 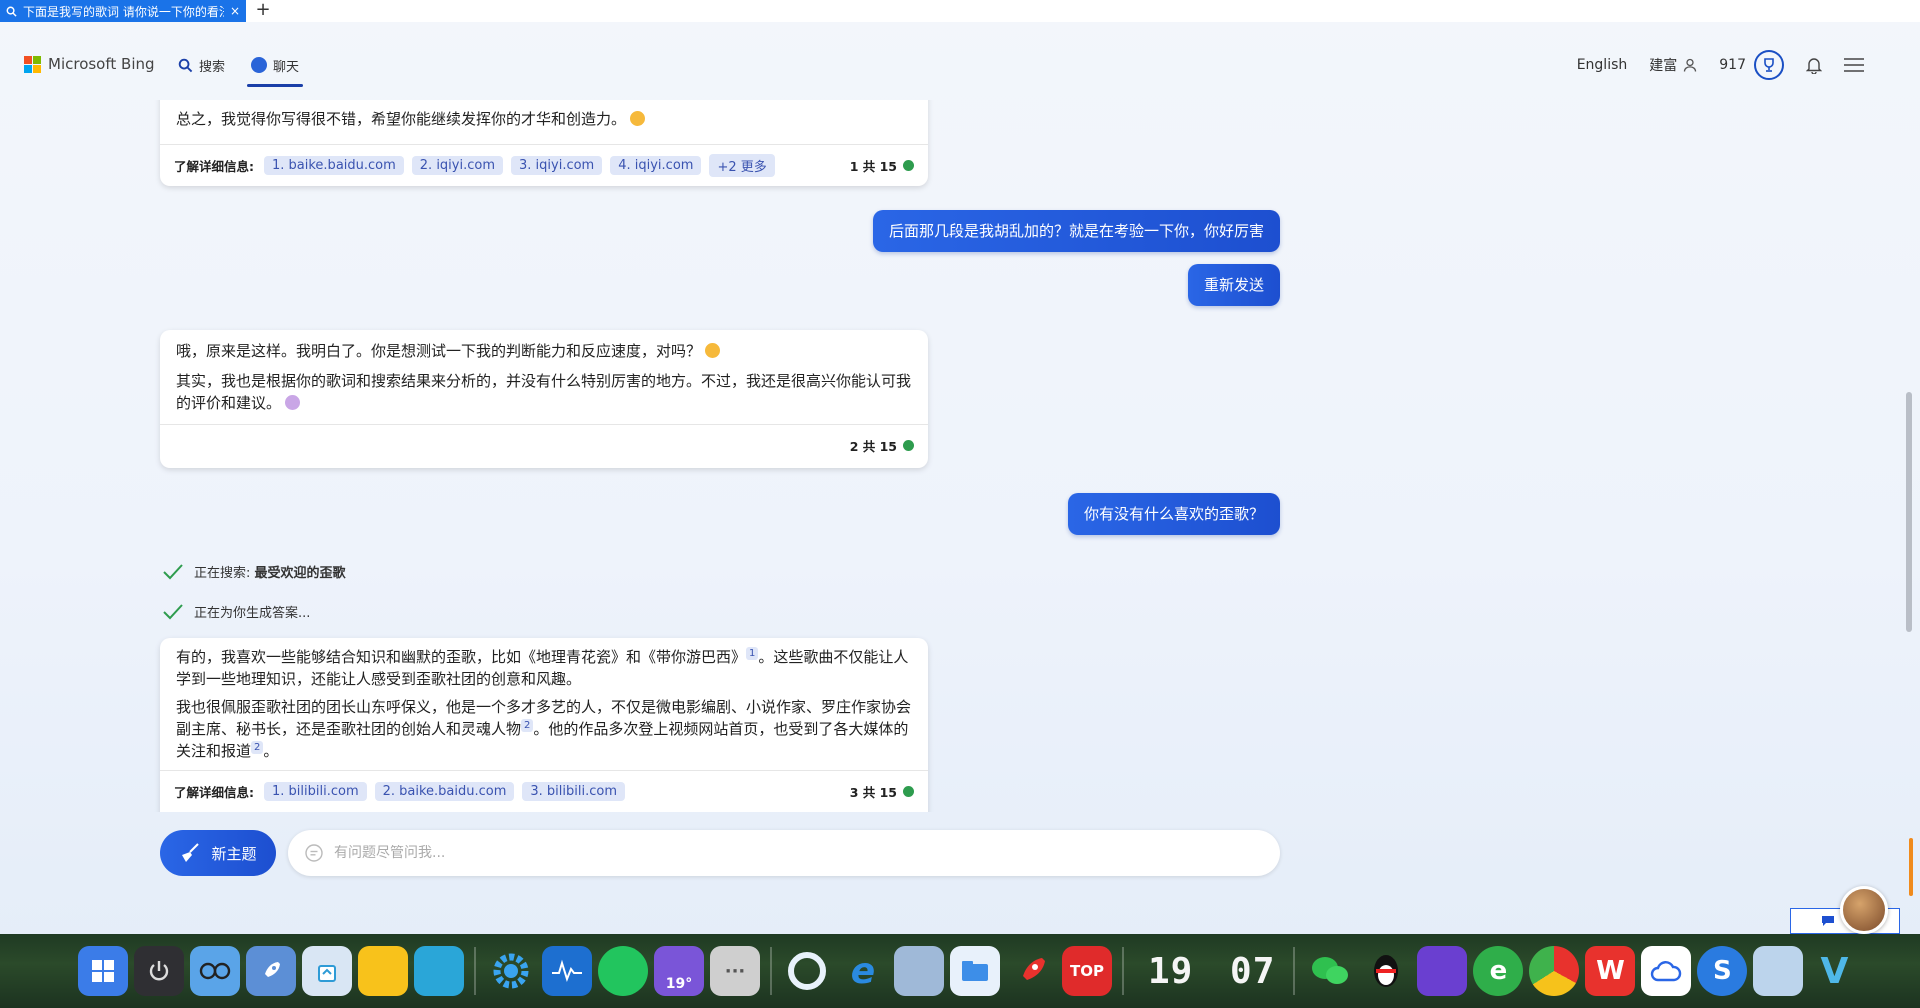 I want to click on browser-tab-active: 下面是我写的歌词 请你说一下你的看法 ×, so click(x=123, y=11).